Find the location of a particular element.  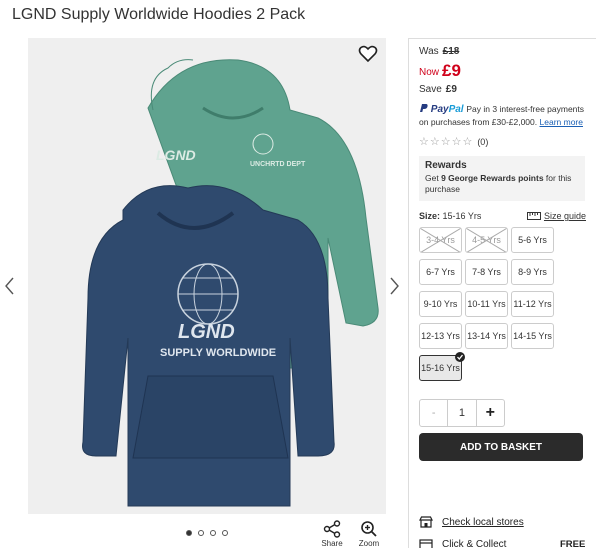

now-label: Now is located at coordinates (429, 72).